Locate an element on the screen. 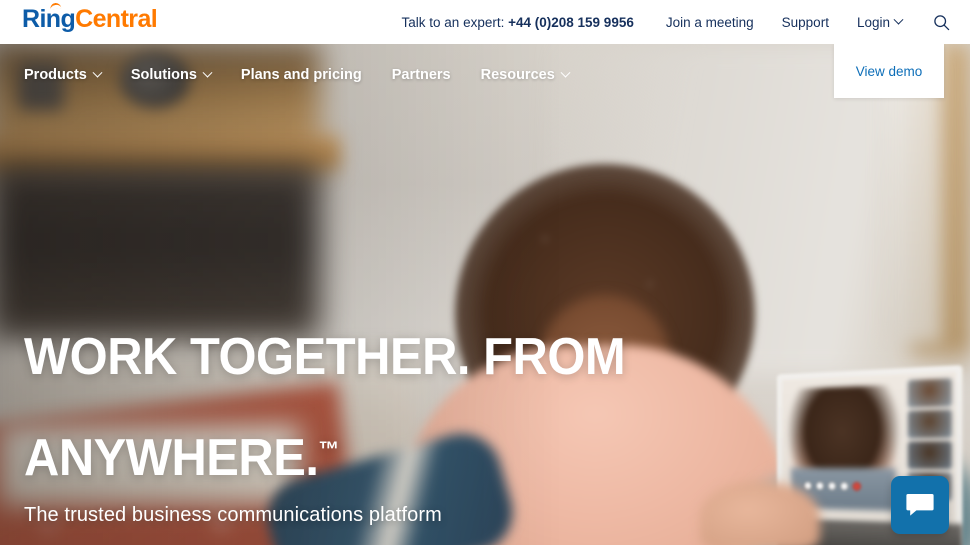  login-menu: Login is located at coordinates (880, 22).